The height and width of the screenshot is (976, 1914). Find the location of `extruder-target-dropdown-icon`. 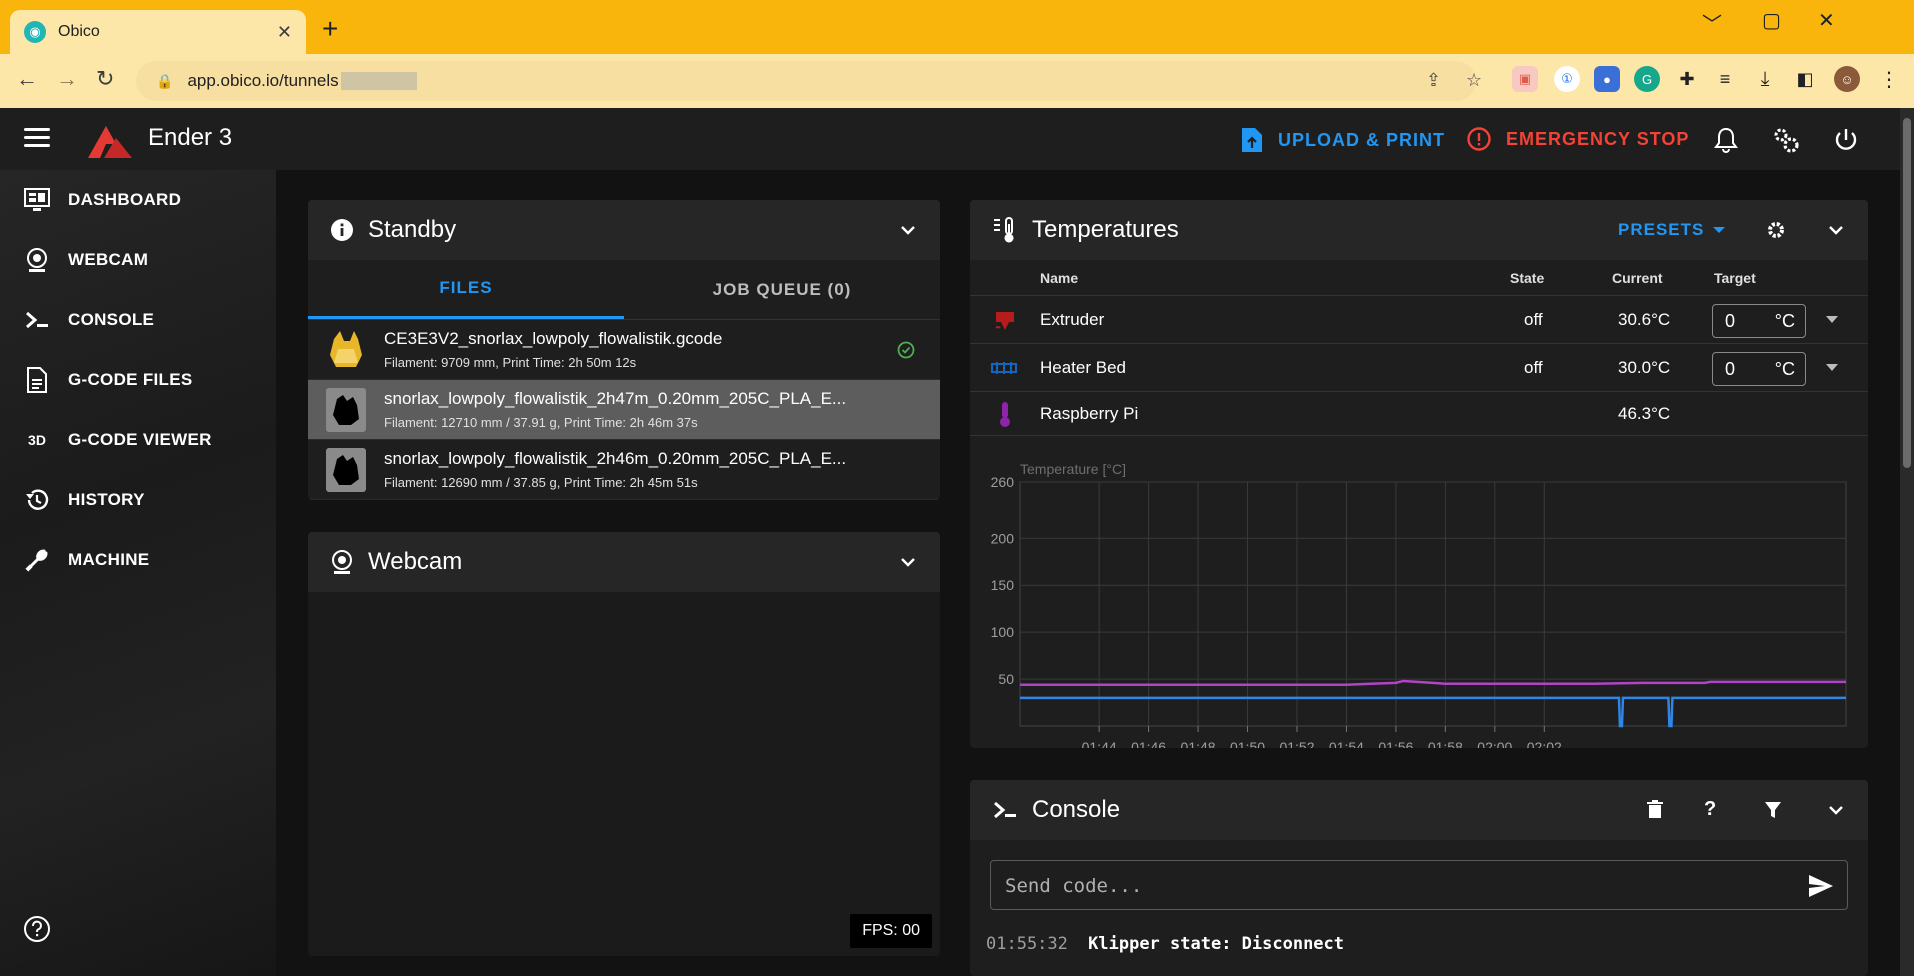

extruder-target-dropdown-icon is located at coordinates (1832, 319).